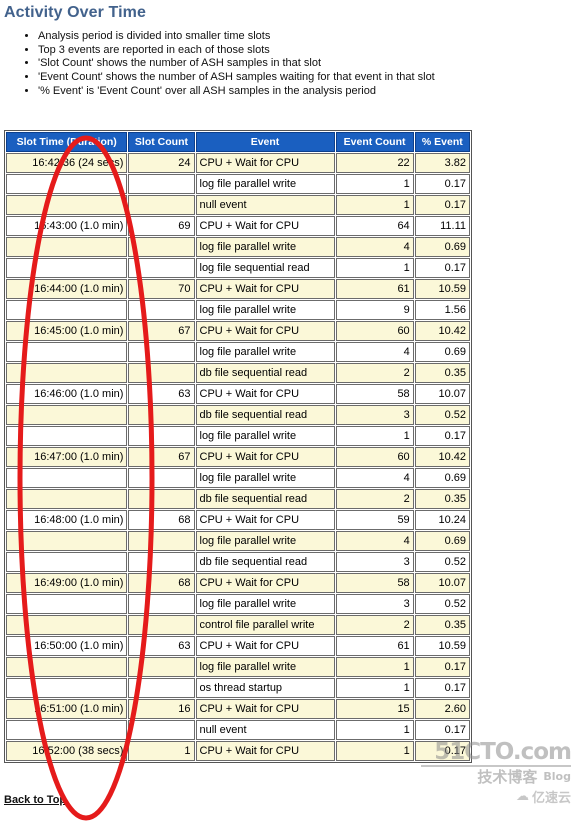 The width and height of the screenshot is (575, 822). What do you see at coordinates (161, 142) in the screenshot?
I see `column-header-slot-count: Slot Count` at bounding box center [161, 142].